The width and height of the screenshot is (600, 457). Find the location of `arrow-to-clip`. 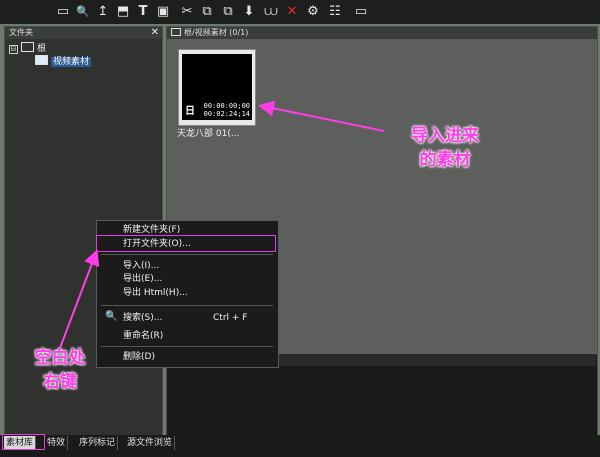

arrow-to-clip is located at coordinates (321, 116).